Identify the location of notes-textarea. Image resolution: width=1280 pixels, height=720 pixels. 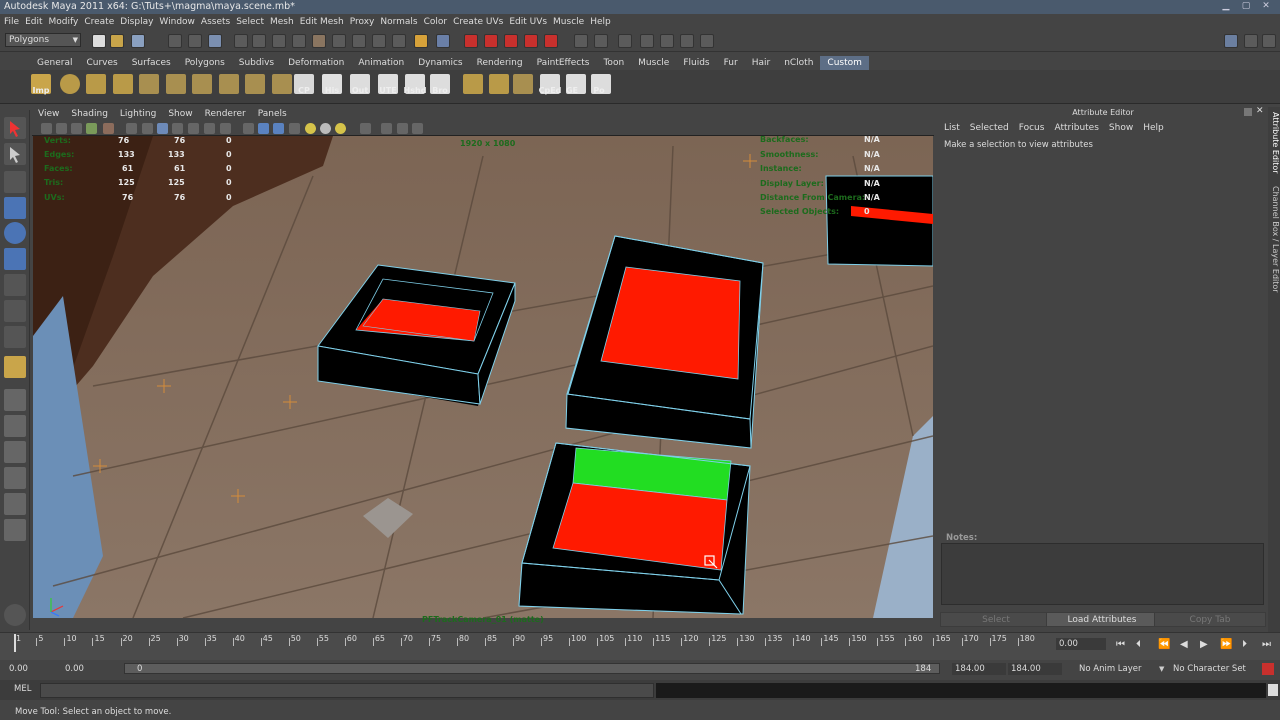
(1102, 574).